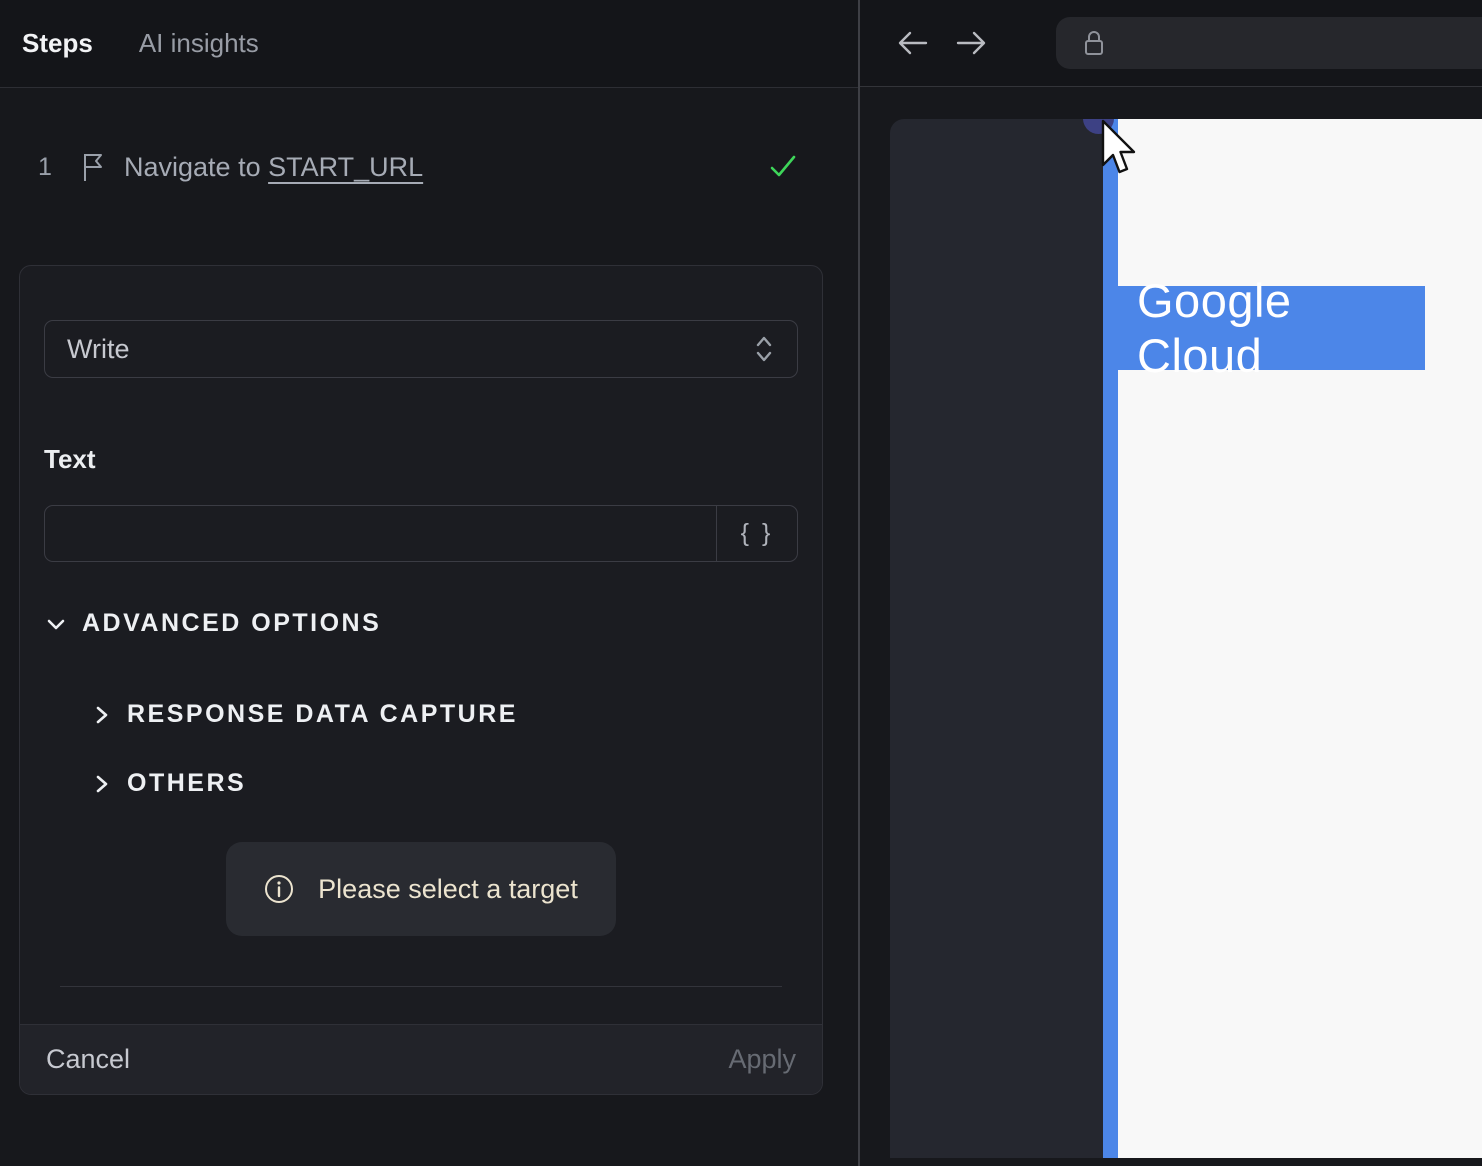  I want to click on back-button, so click(913, 43).